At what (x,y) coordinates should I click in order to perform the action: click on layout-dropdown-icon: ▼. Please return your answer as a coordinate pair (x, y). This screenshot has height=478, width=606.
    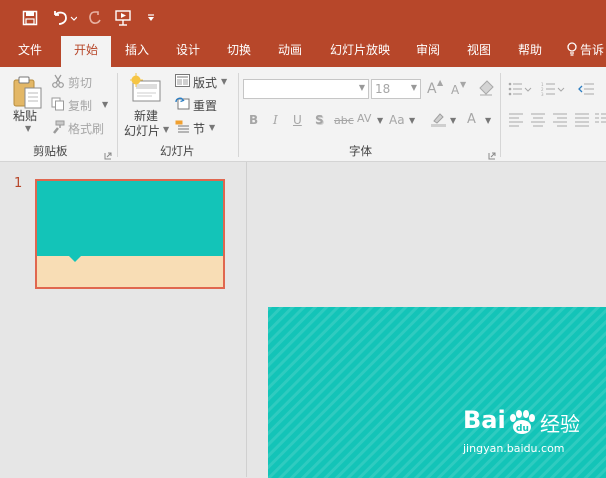
    Looking at the image, I should click on (224, 81).